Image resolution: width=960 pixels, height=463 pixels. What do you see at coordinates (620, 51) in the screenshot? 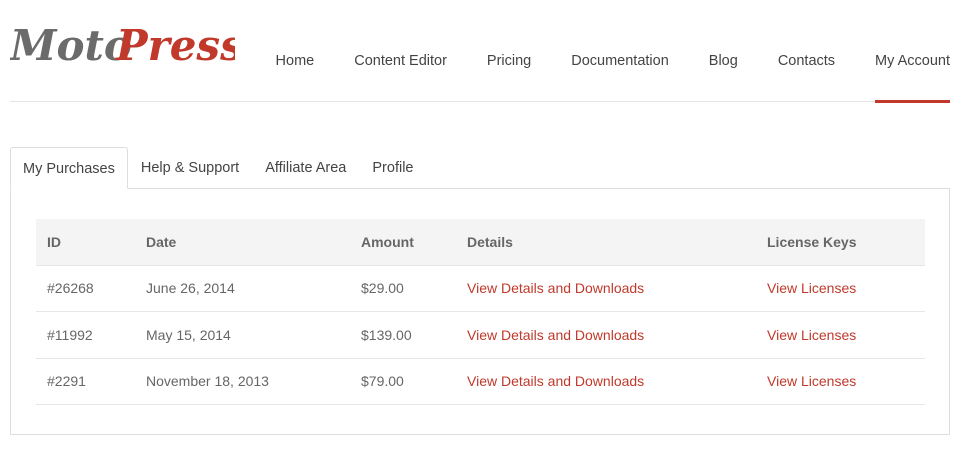
I see `nav-documentation: Documentation` at bounding box center [620, 51].